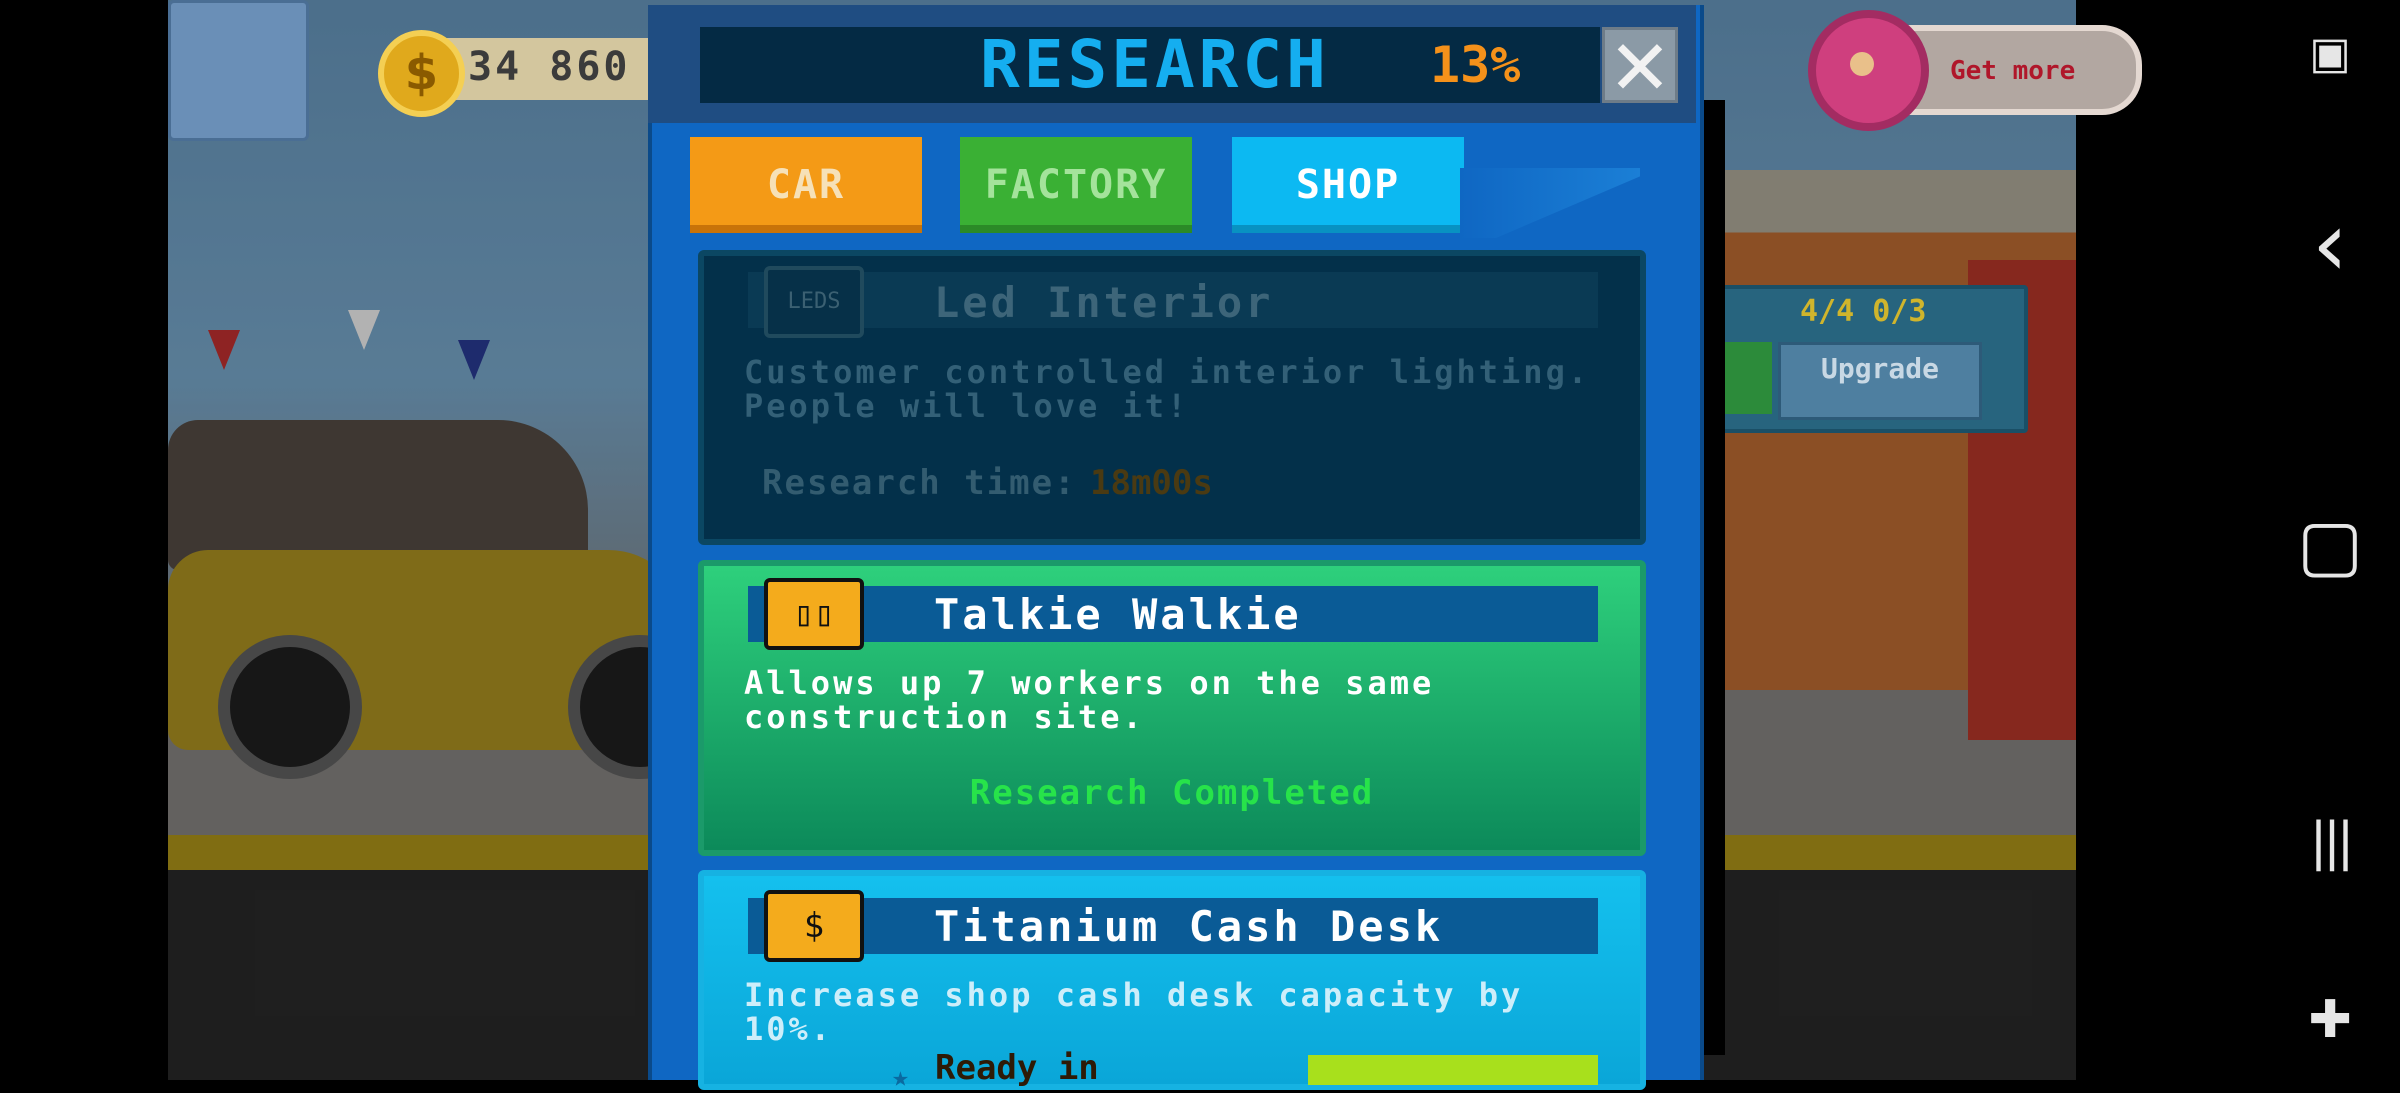  I want to click on gamepad-icon: ✚, so click(2330, 1020).